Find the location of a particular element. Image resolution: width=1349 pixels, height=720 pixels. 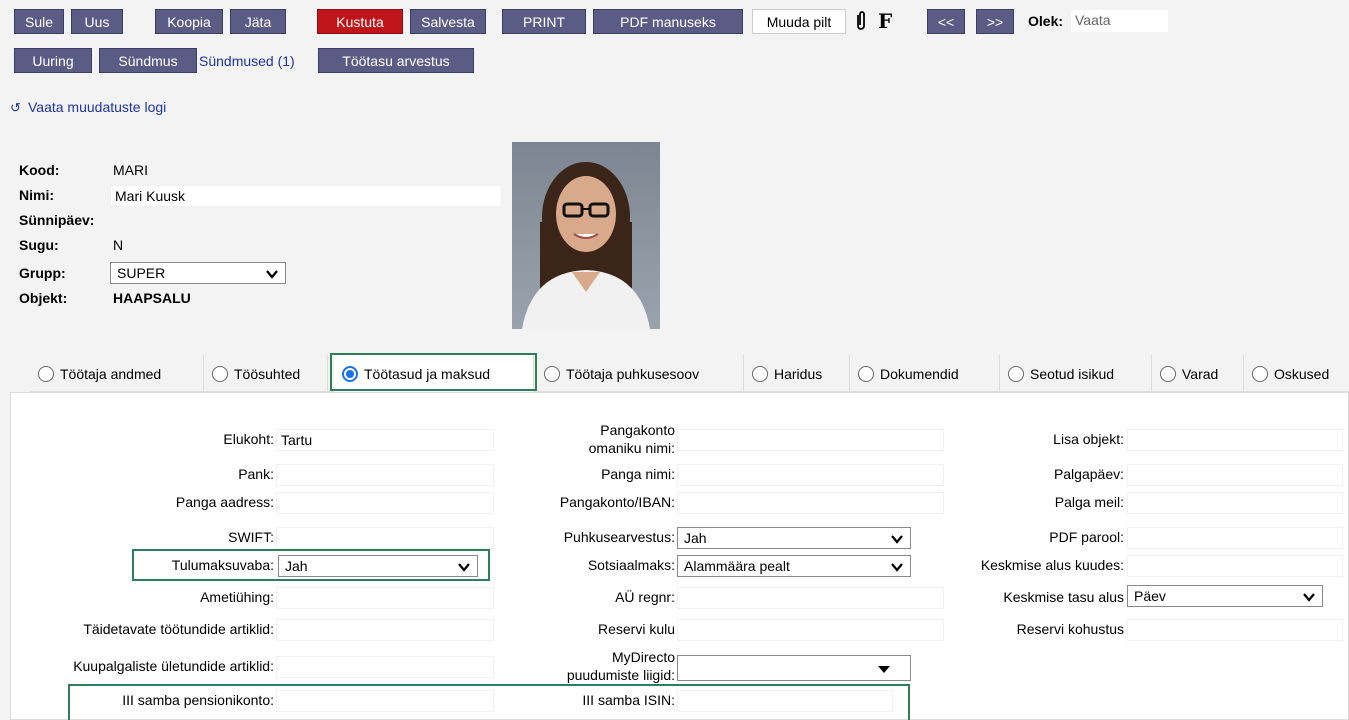

gender-label: Sugu: is located at coordinates (39, 245).